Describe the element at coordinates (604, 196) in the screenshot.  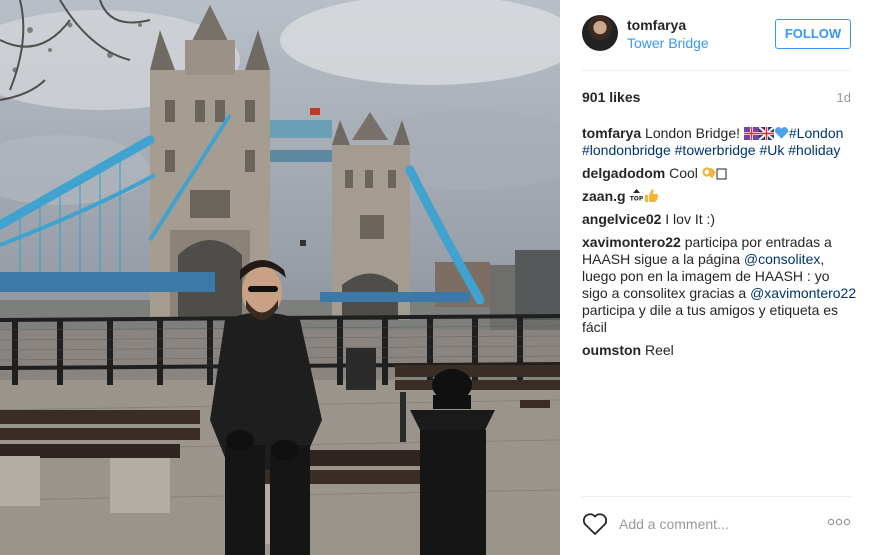
I see `comment-author: zaan.g` at that location.